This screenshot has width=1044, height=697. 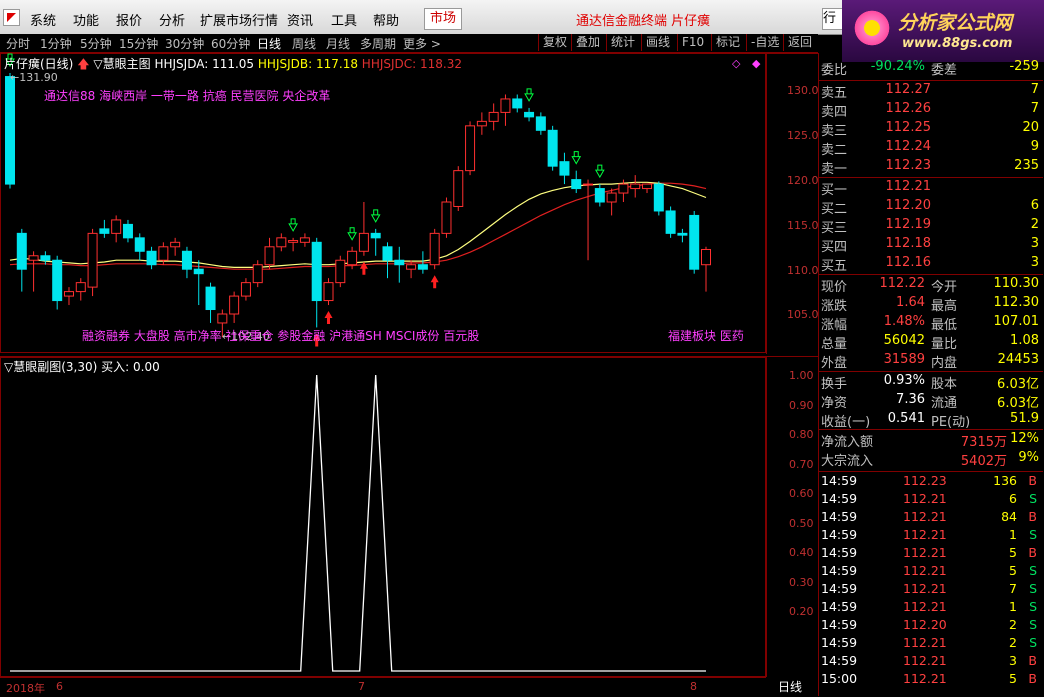 What do you see at coordinates (931, 626) in the screenshot?
I see `tick-row: 14:59 112.20 2 S` at bounding box center [931, 626].